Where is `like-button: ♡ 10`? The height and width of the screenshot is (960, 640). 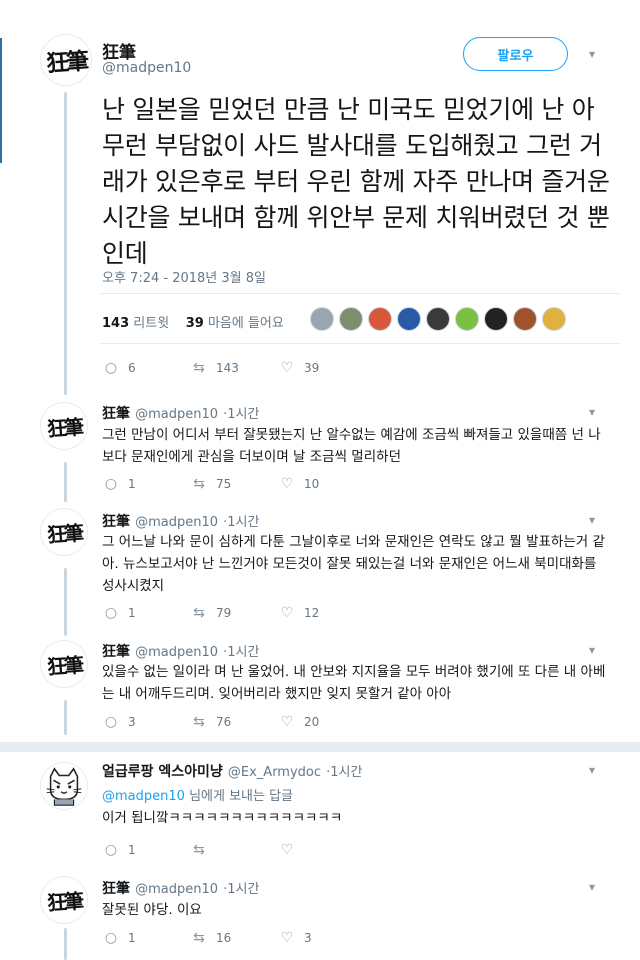 like-button: ♡ 10 is located at coordinates (306, 484).